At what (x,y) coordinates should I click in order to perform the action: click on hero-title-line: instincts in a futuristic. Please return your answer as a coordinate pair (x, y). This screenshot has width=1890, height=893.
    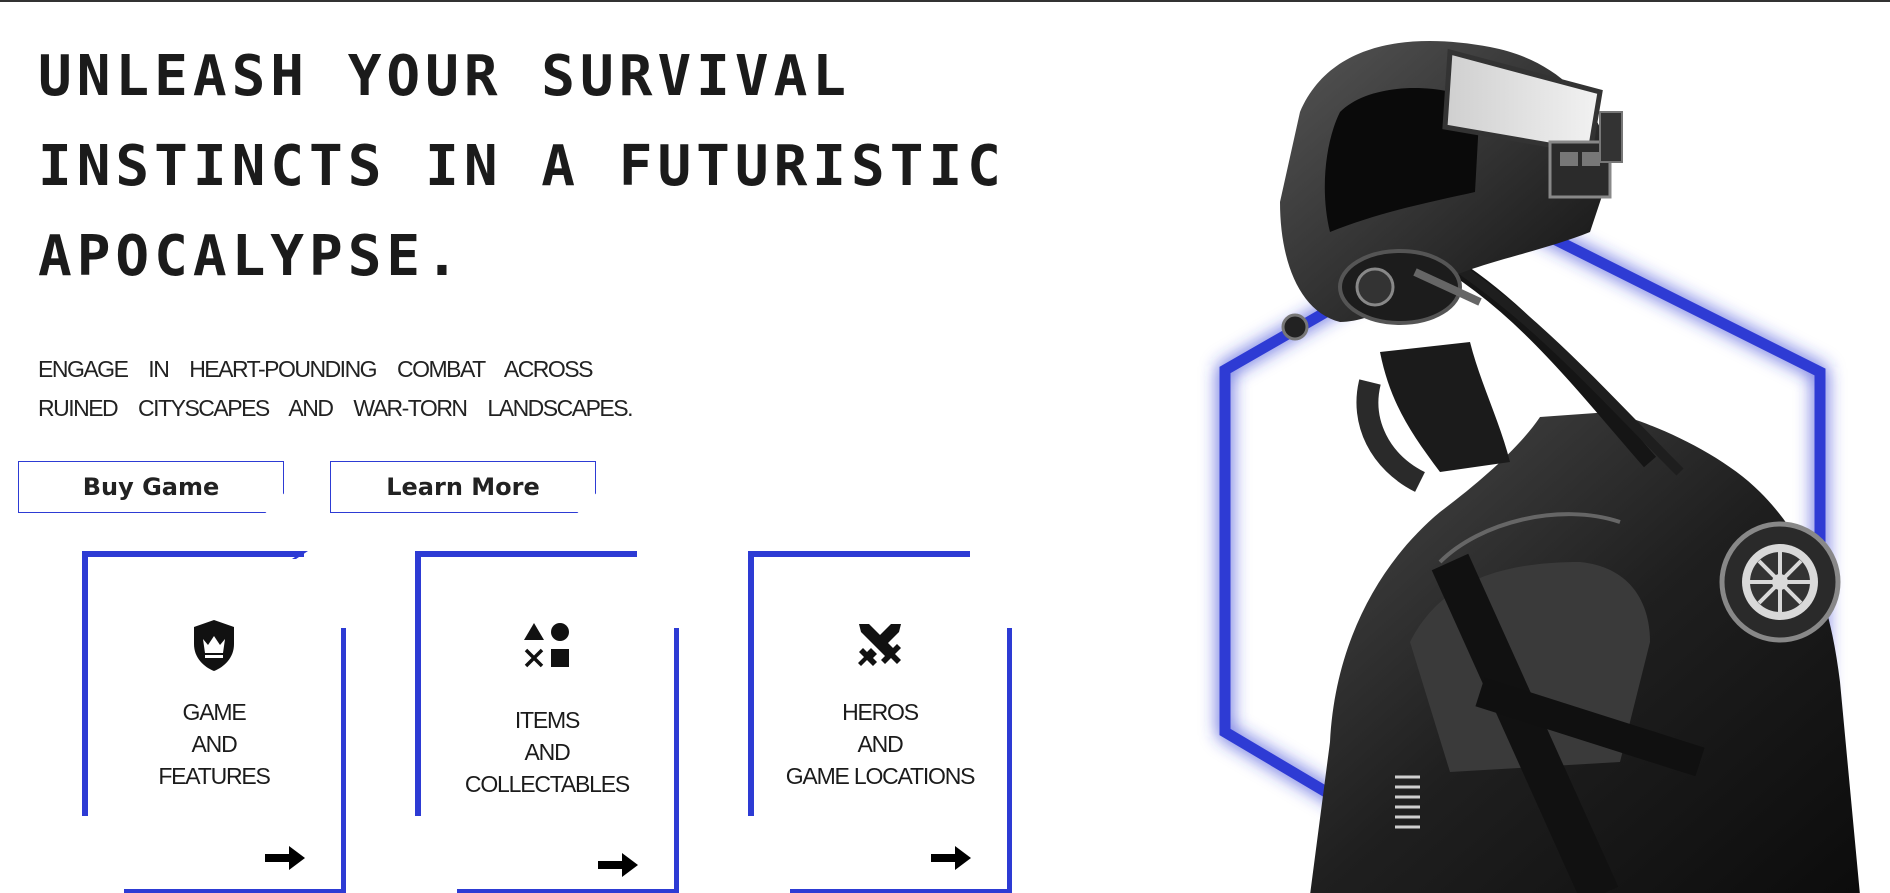
    Looking at the image, I should click on (522, 166).